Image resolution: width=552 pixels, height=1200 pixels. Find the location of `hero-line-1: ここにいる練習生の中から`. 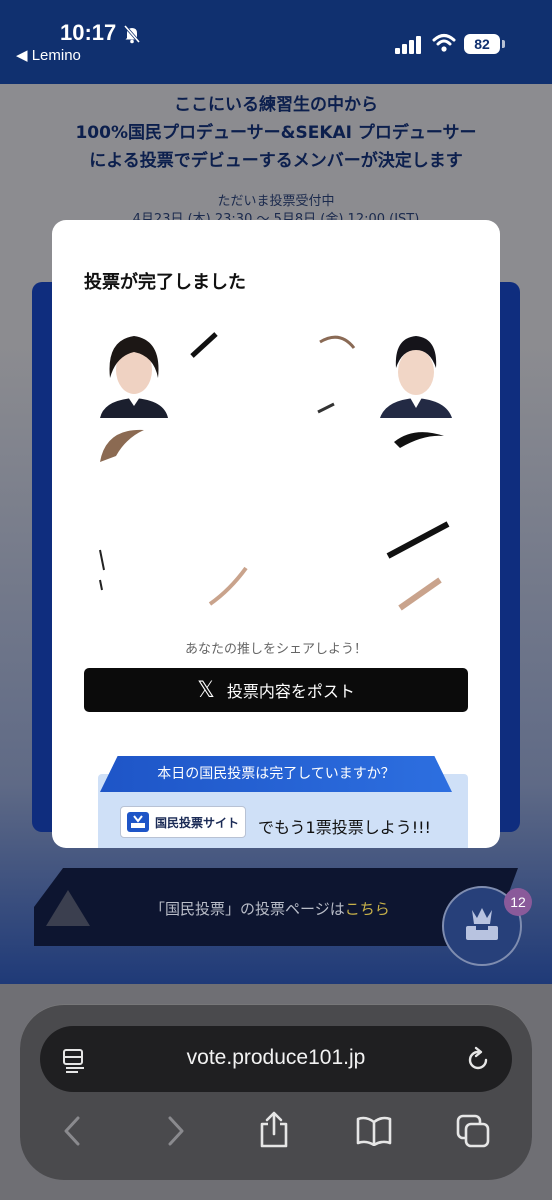

hero-line-1: ここにいる練習生の中から is located at coordinates (276, 105).